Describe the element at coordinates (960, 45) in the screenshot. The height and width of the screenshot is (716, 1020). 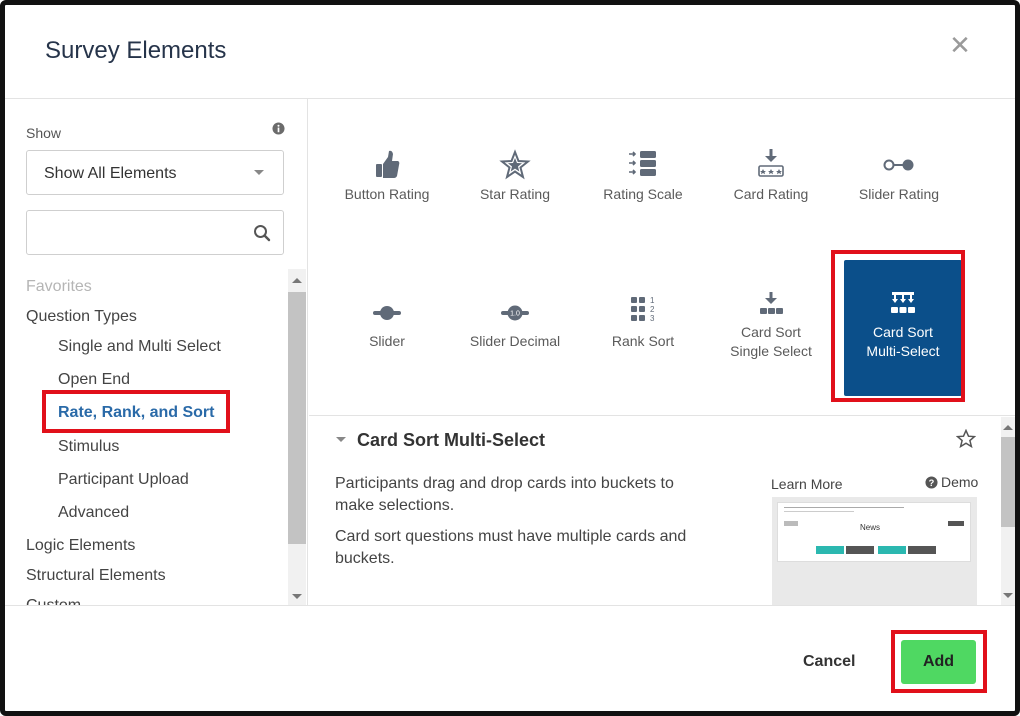
I see `close-icon: ✕` at that location.